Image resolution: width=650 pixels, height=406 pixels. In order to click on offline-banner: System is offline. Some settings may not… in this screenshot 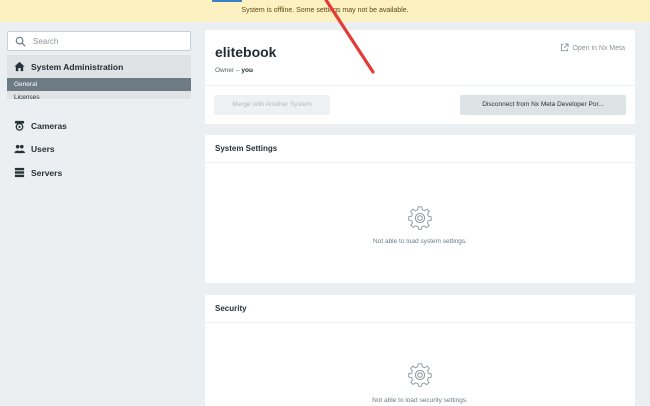, I will do `click(325, 11)`.